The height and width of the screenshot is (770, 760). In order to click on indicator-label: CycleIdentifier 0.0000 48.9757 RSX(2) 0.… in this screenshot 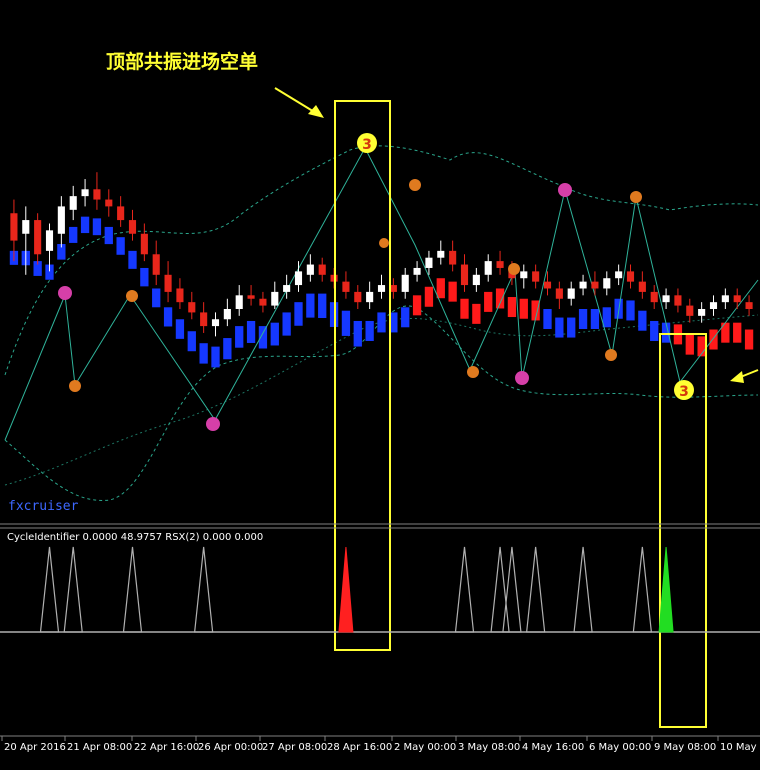, I will do `click(135, 537)`.